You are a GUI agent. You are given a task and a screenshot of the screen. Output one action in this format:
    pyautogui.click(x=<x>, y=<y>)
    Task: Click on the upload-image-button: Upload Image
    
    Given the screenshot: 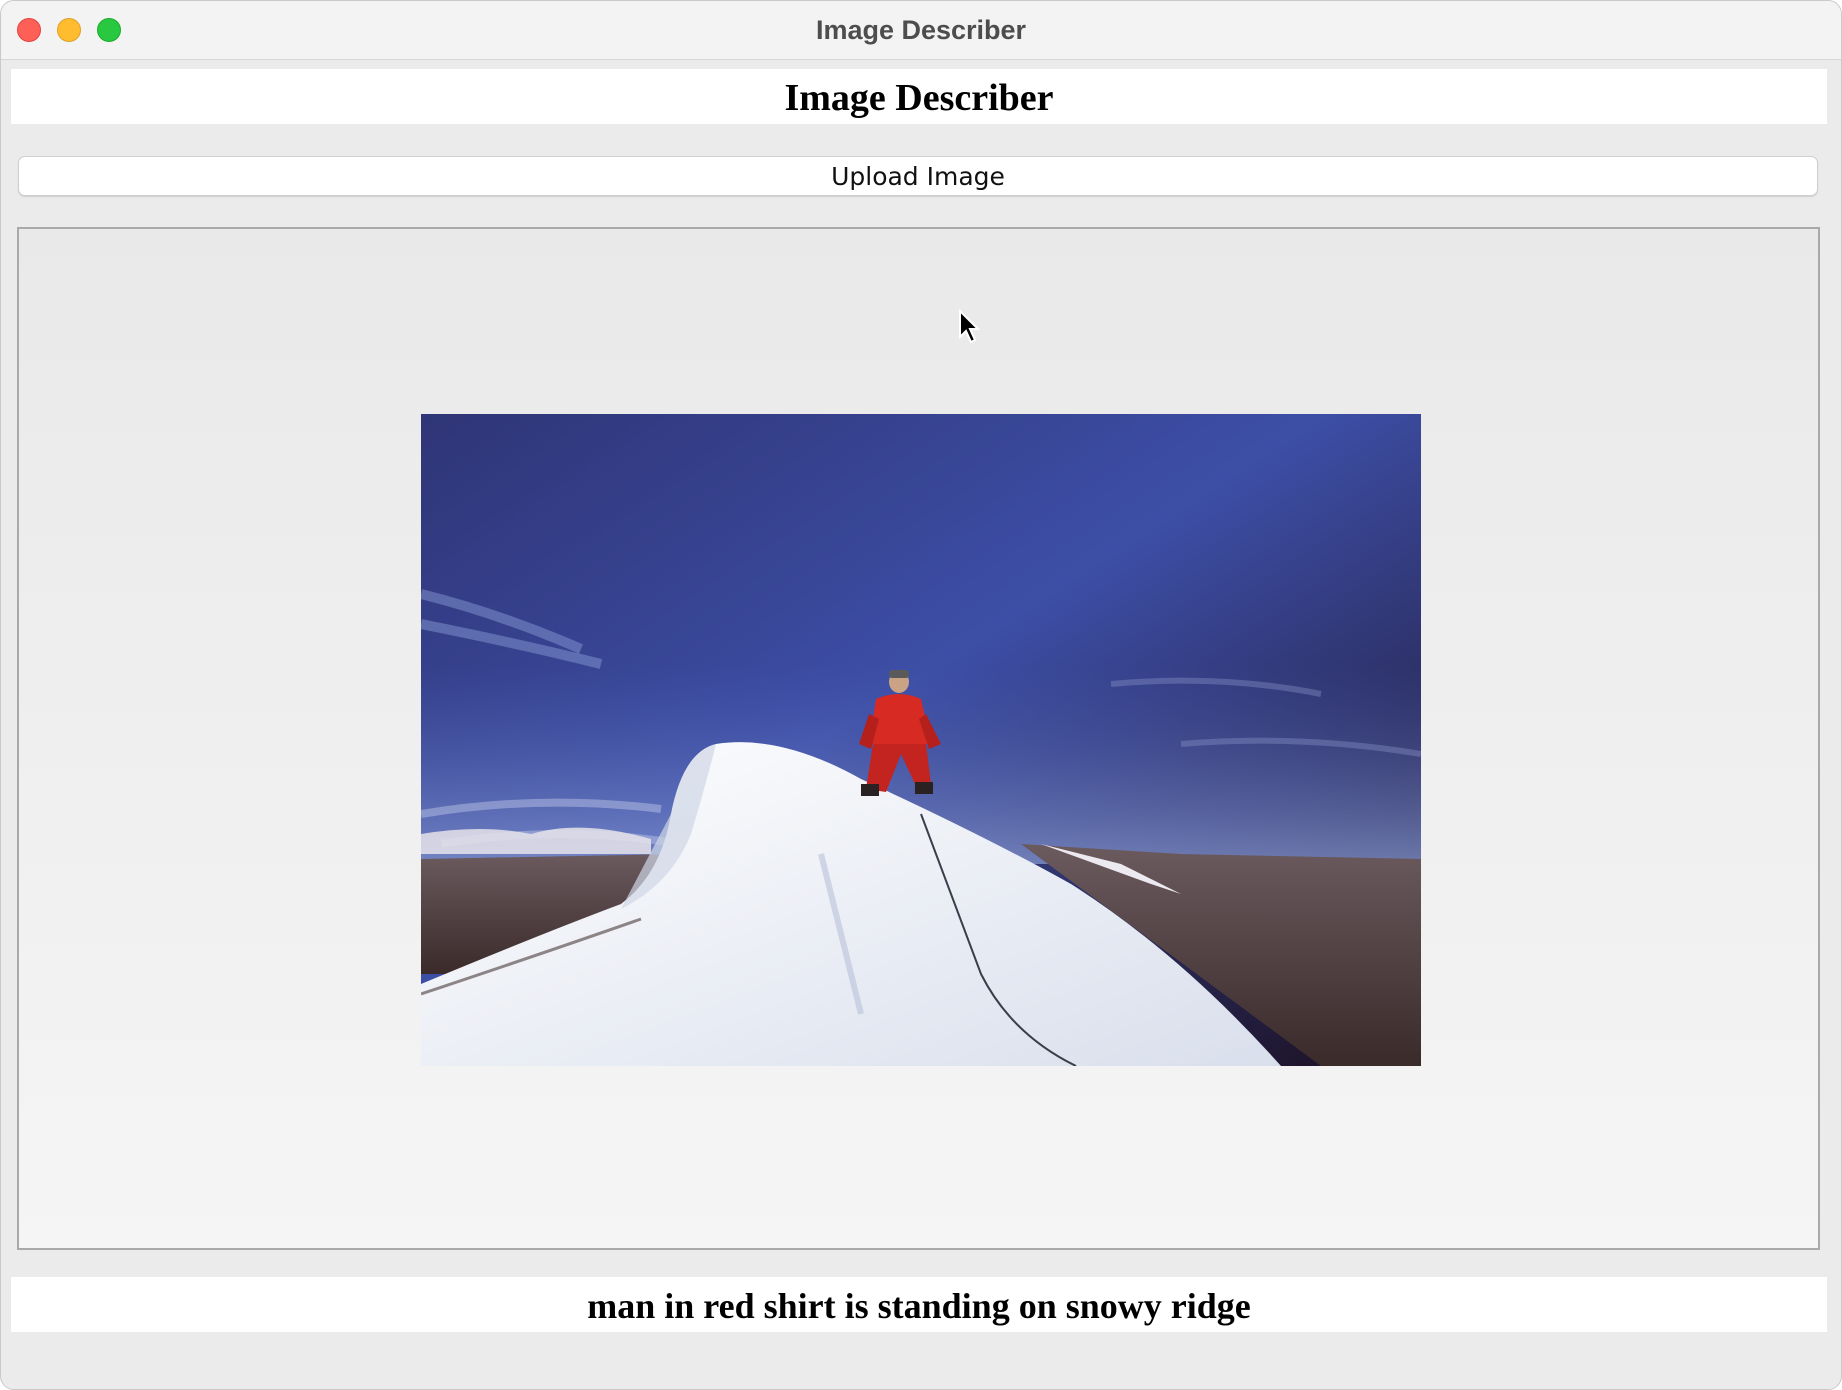 What is the action you would take?
    pyautogui.click(x=918, y=176)
    